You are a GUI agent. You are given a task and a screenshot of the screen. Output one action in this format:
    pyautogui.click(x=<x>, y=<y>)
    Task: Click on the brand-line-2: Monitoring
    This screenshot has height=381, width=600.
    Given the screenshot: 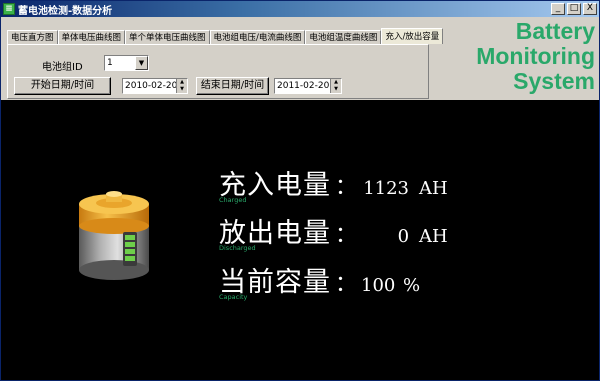 What is the action you would take?
    pyautogui.click(x=535, y=56)
    